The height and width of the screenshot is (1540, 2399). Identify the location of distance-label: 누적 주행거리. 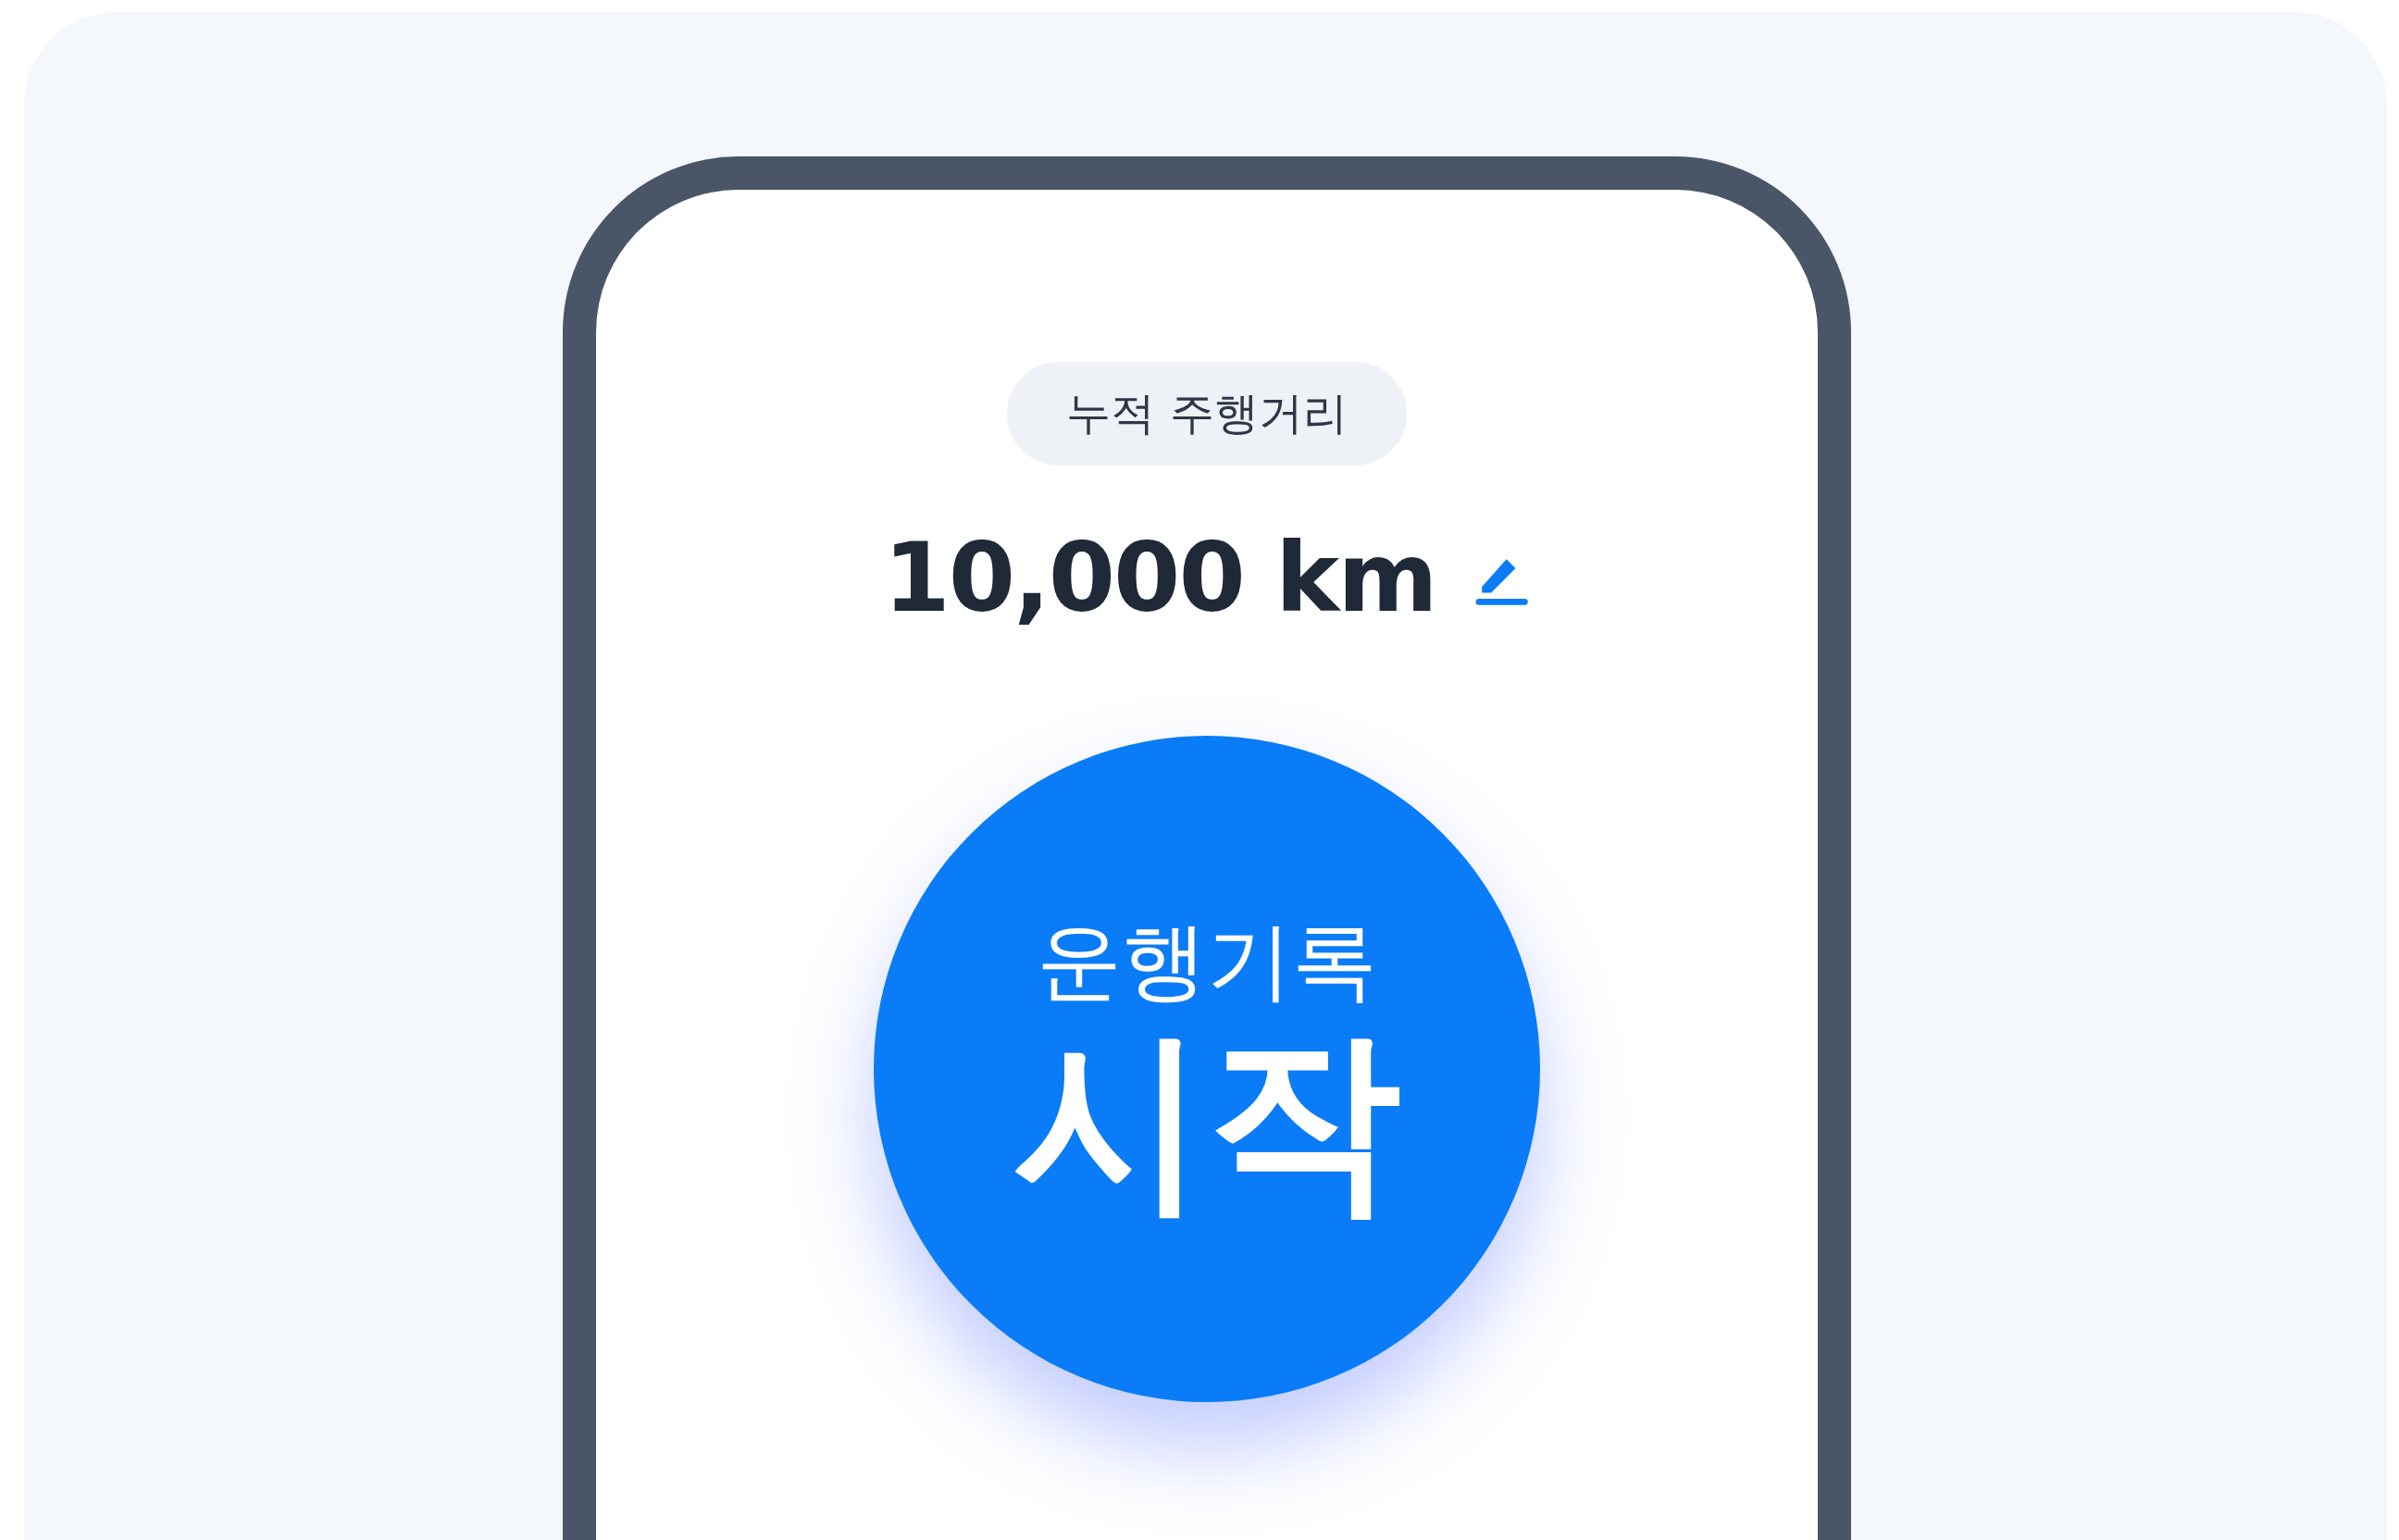
(1207, 414).